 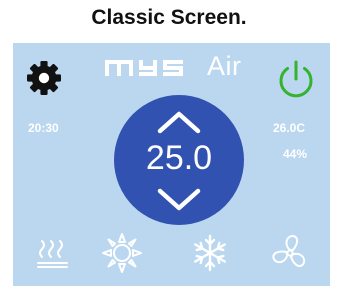 I want to click on brand-suffix: Air, so click(x=224, y=66).